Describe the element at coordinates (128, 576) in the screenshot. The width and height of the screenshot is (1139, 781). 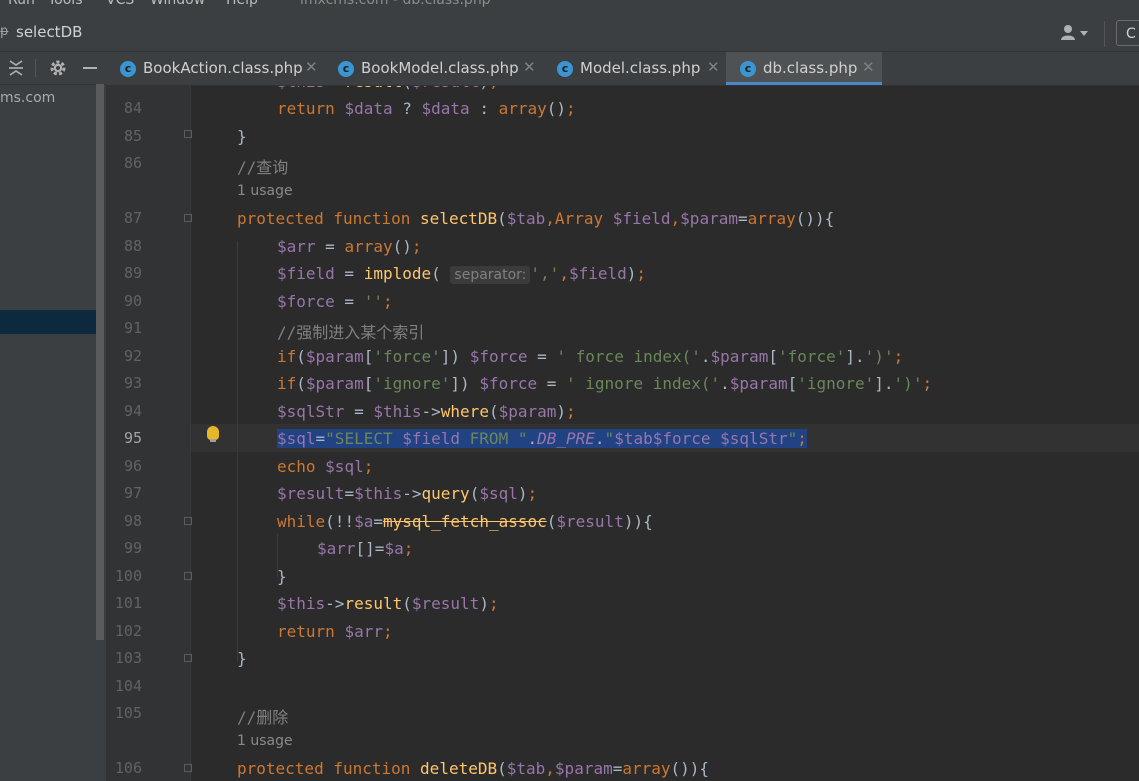
I see `line-number: 100` at that location.